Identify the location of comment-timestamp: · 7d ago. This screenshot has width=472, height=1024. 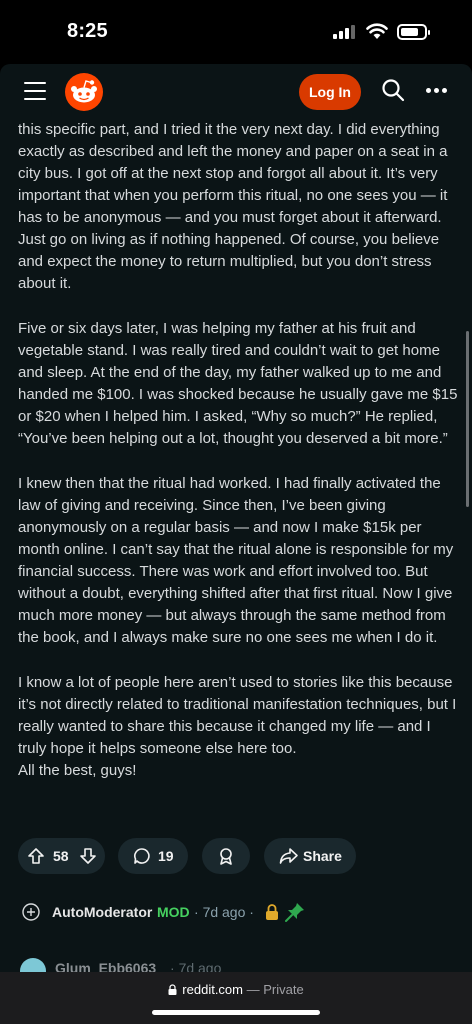
(195, 966).